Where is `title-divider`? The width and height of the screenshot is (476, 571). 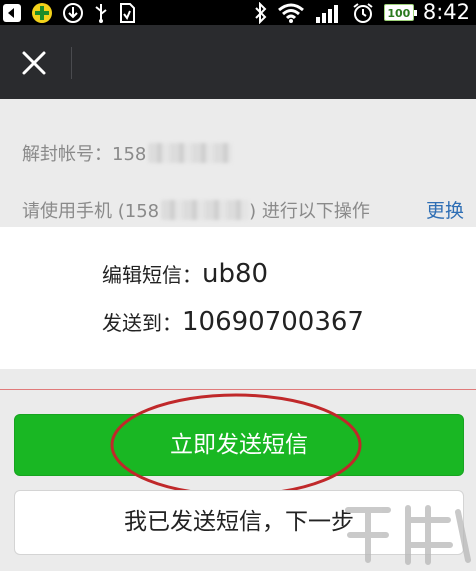
title-divider is located at coordinates (71, 63).